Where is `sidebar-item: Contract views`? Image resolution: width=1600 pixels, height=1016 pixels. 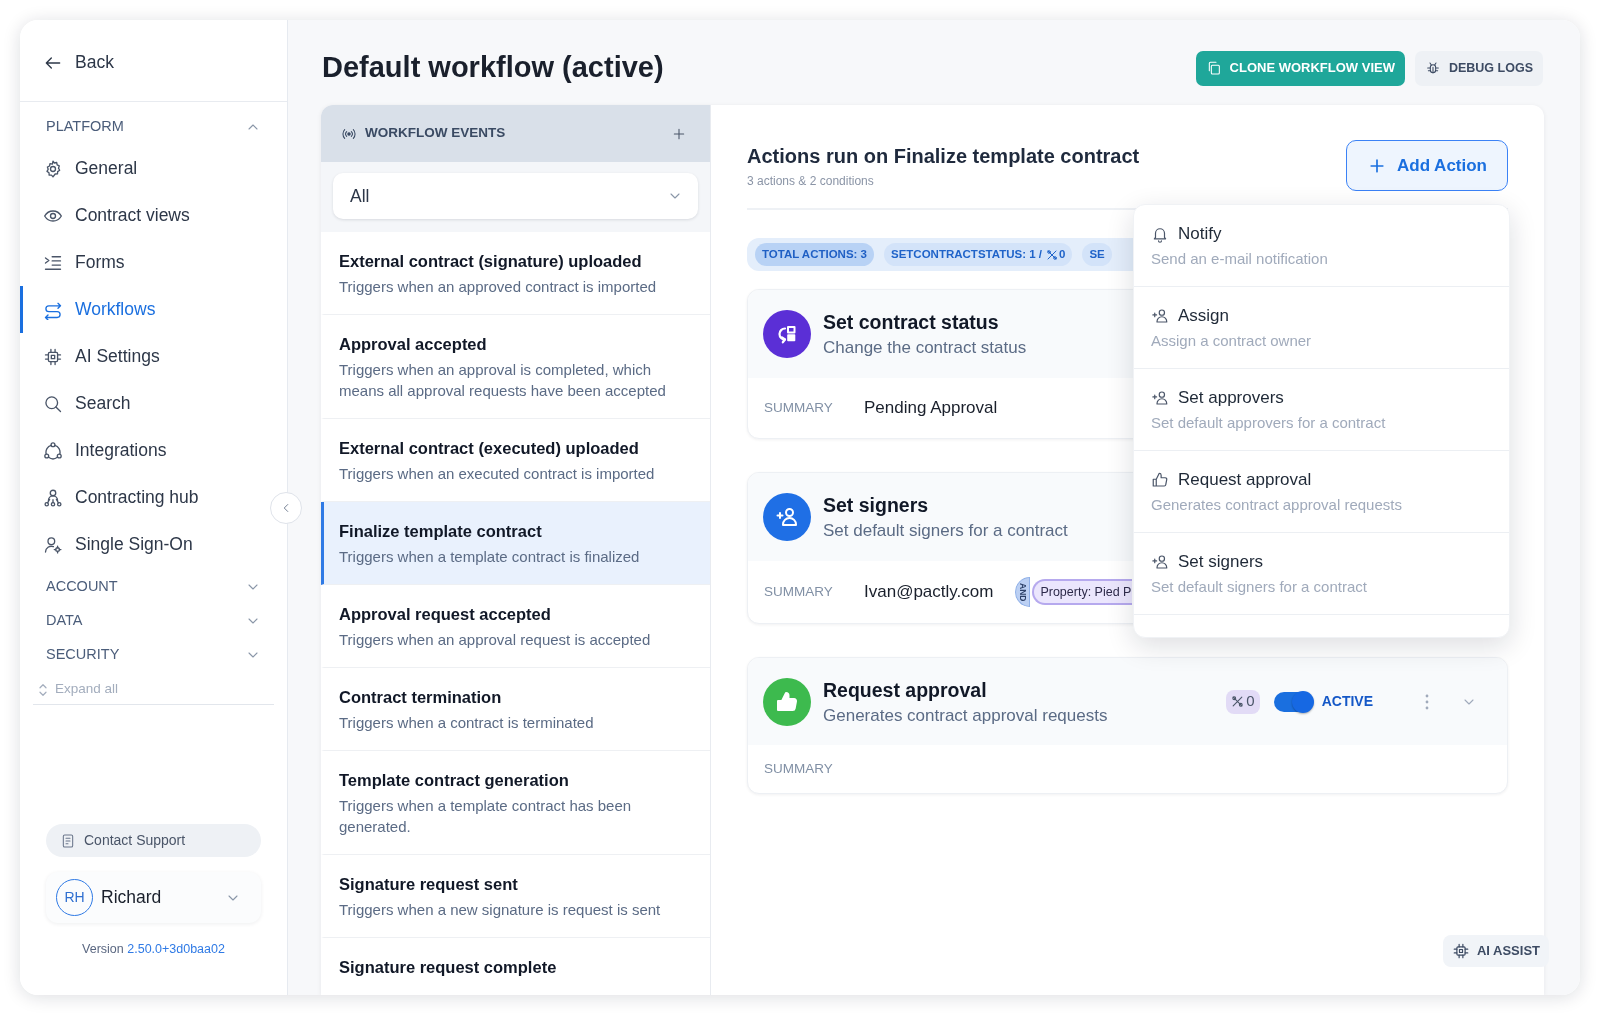
sidebar-item: Contract views is located at coordinates (142, 215).